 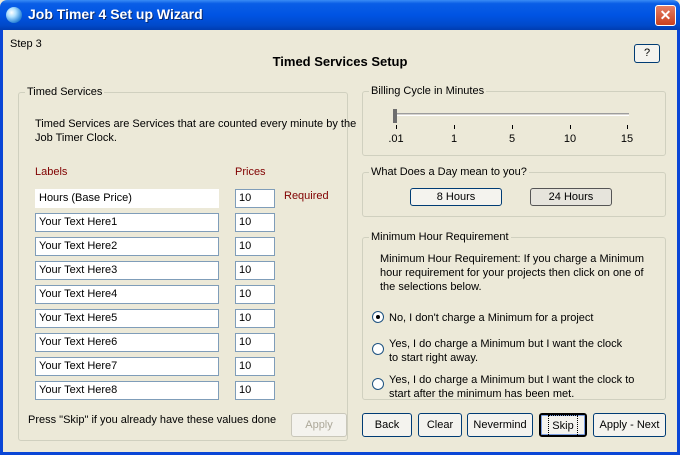 I want to click on apply-next-button: Apply - Next, so click(x=629, y=425).